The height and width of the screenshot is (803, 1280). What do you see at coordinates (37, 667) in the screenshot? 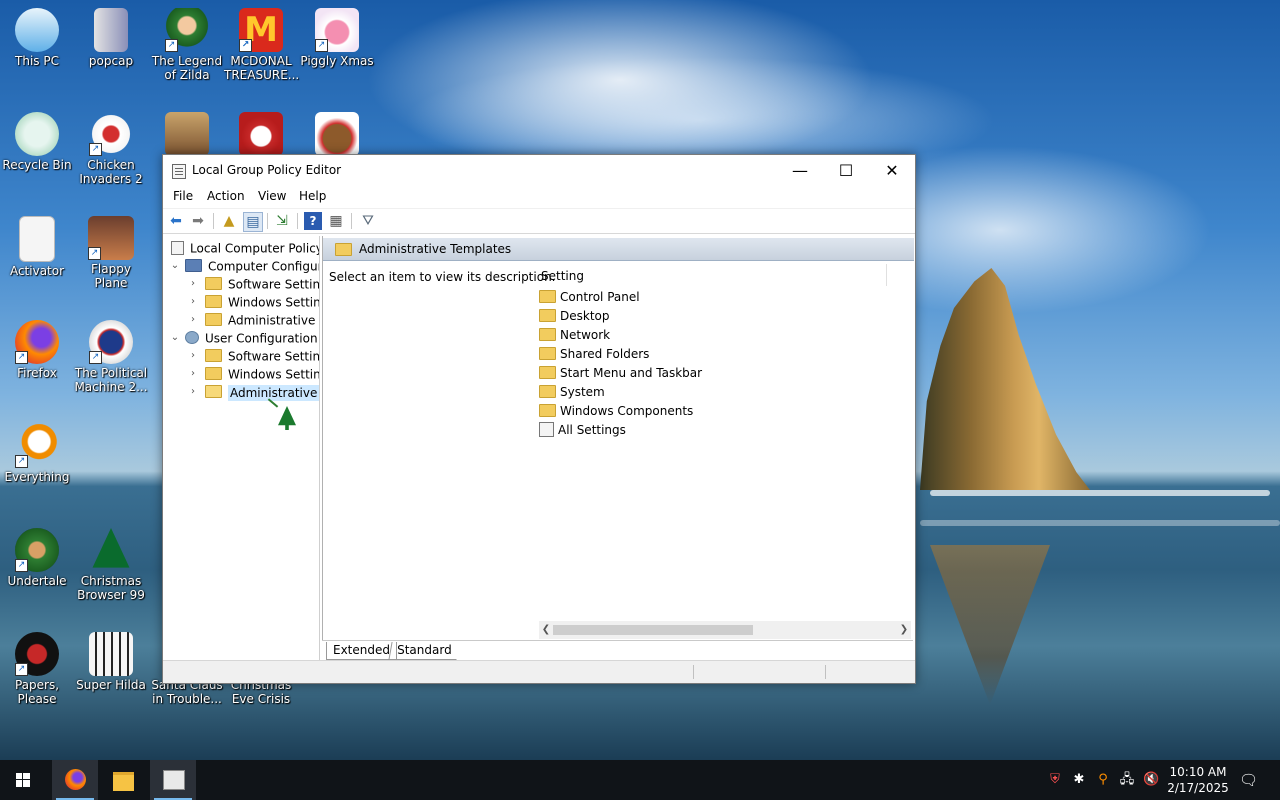
I see `desktop-icon-papers-please: ↗ Papers, Please` at bounding box center [37, 667].